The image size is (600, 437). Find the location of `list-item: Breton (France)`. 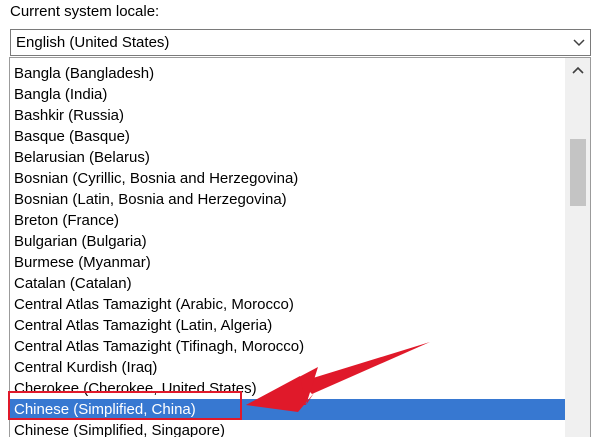

list-item: Breton (France) is located at coordinates (288, 220).